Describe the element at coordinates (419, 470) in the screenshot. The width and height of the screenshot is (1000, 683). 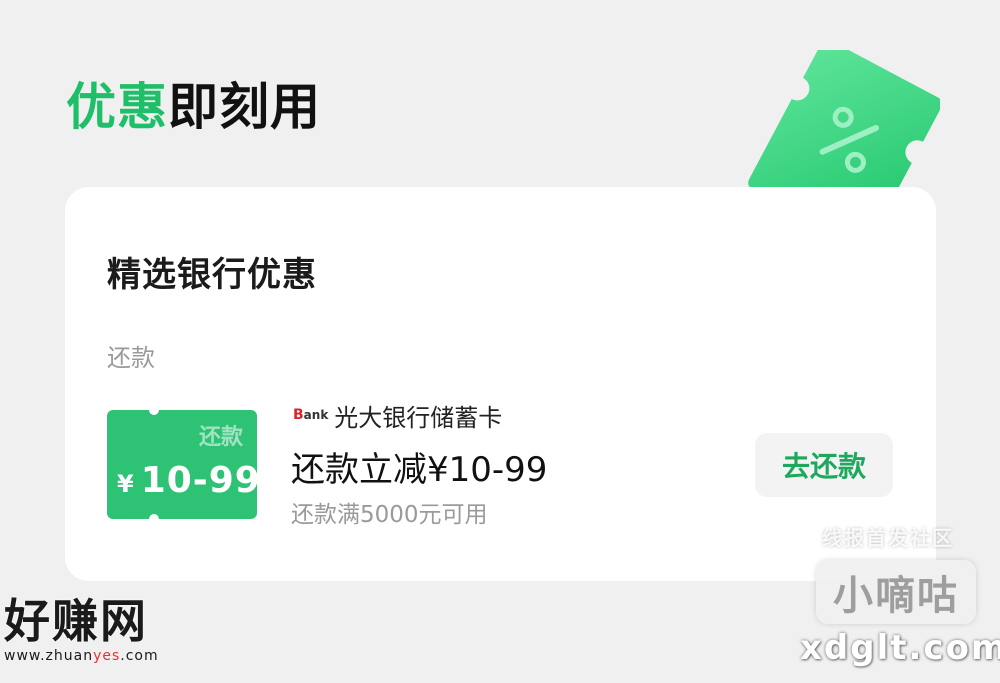
I see `offer-title: 还款立减¥10-99` at that location.